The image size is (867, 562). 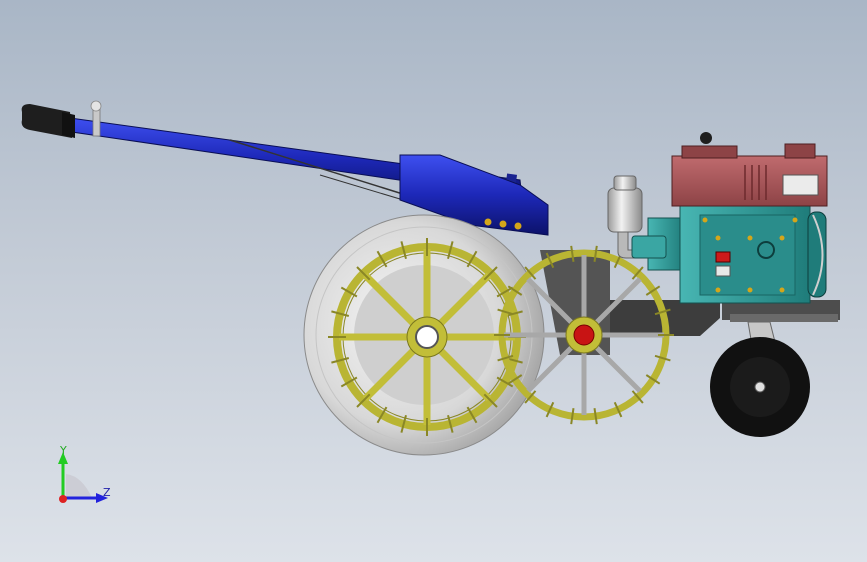 I want to click on origin-point, so click(x=63, y=499).